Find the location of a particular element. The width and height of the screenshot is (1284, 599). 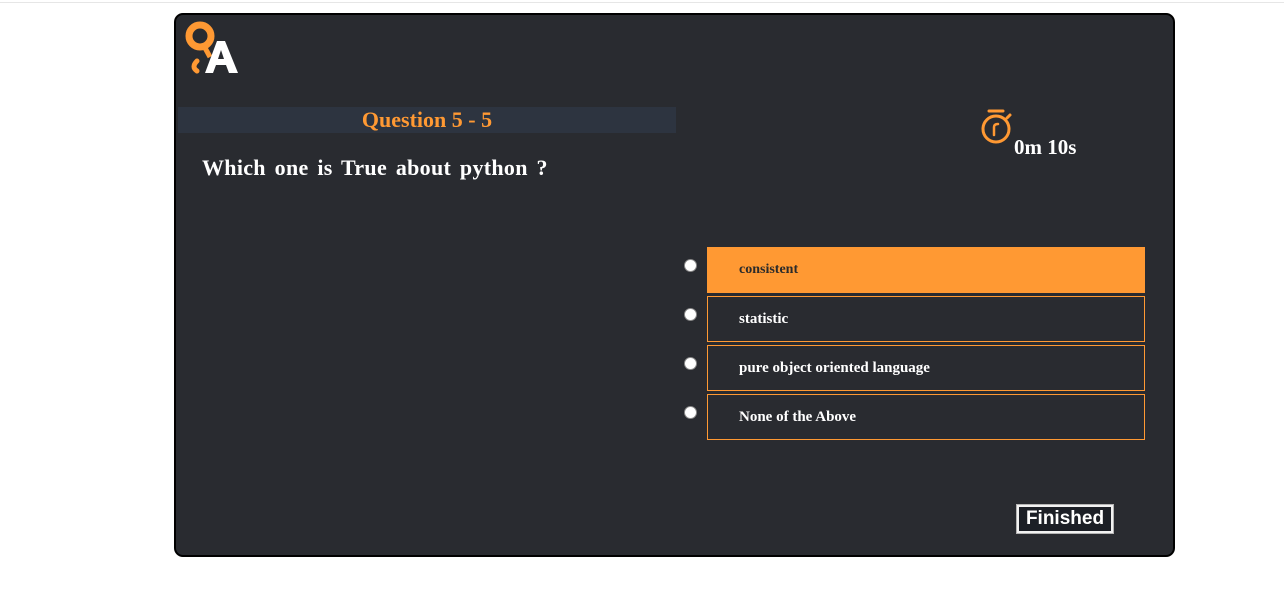

answer-option: pure object oriented language is located at coordinates (914, 368).